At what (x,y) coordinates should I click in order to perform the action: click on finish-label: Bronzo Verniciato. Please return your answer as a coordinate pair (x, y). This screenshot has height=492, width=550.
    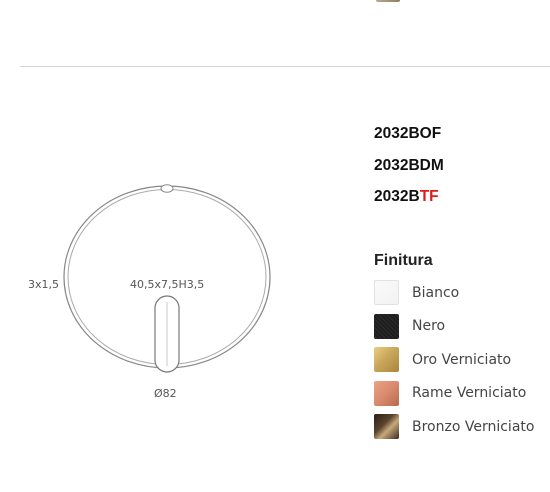
    Looking at the image, I should click on (473, 426).